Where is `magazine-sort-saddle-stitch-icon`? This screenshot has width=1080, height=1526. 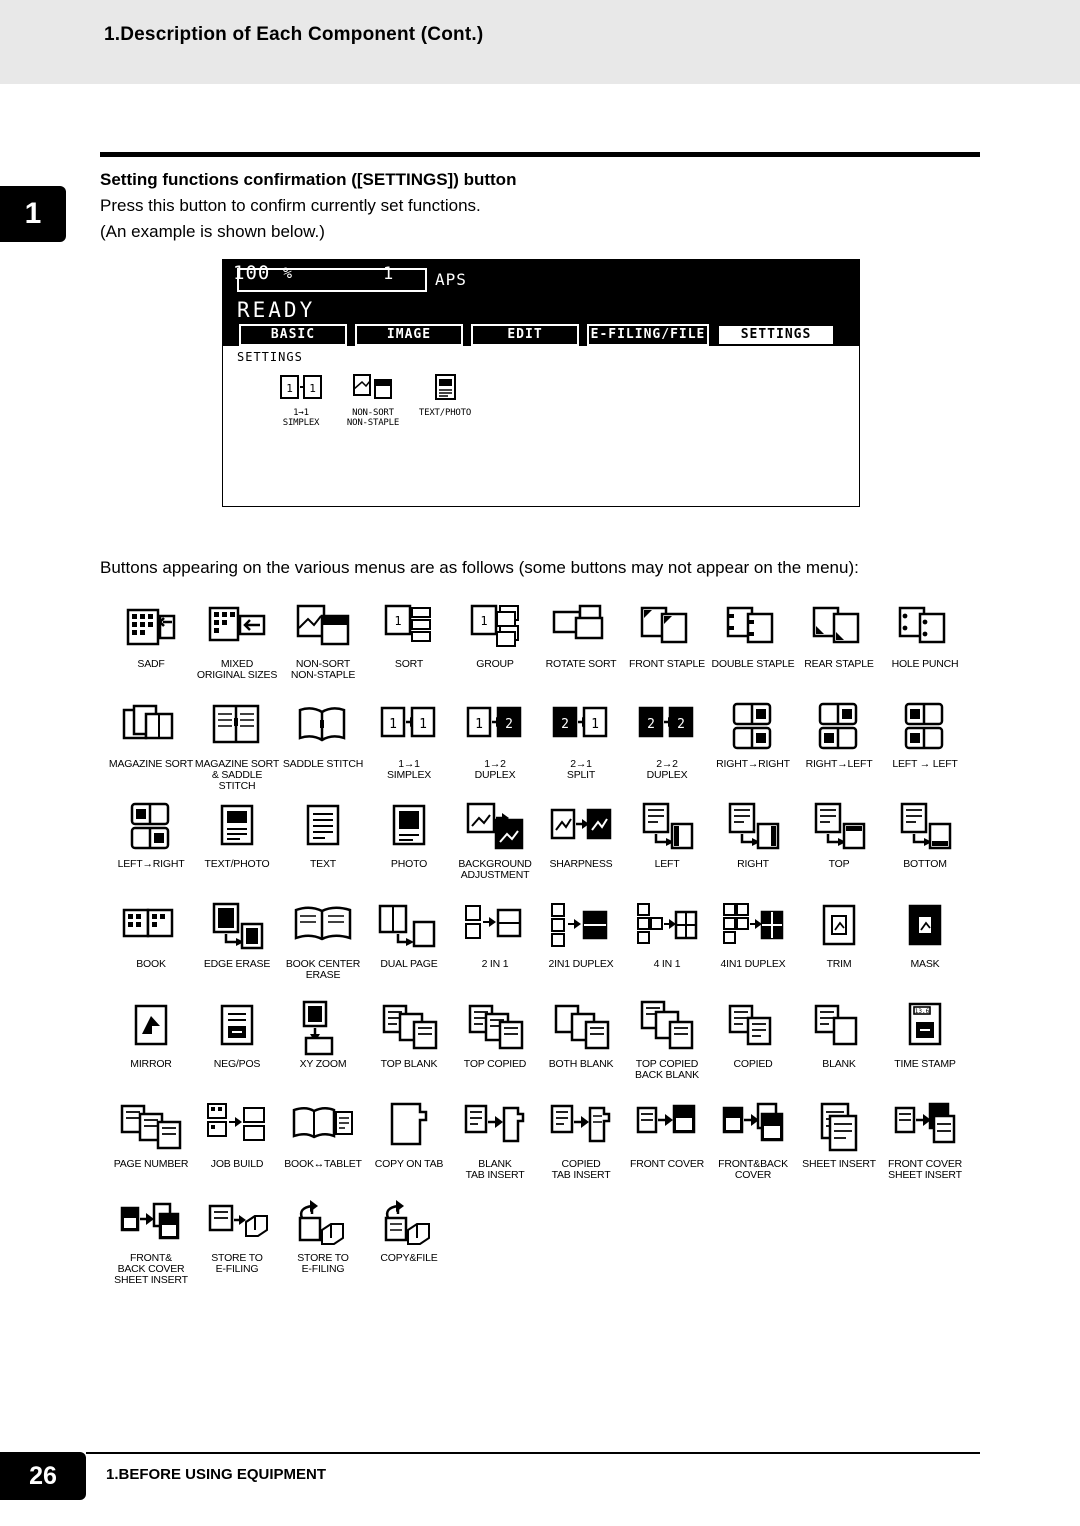
magazine-sort-saddle-stitch-icon is located at coordinates (236, 724).